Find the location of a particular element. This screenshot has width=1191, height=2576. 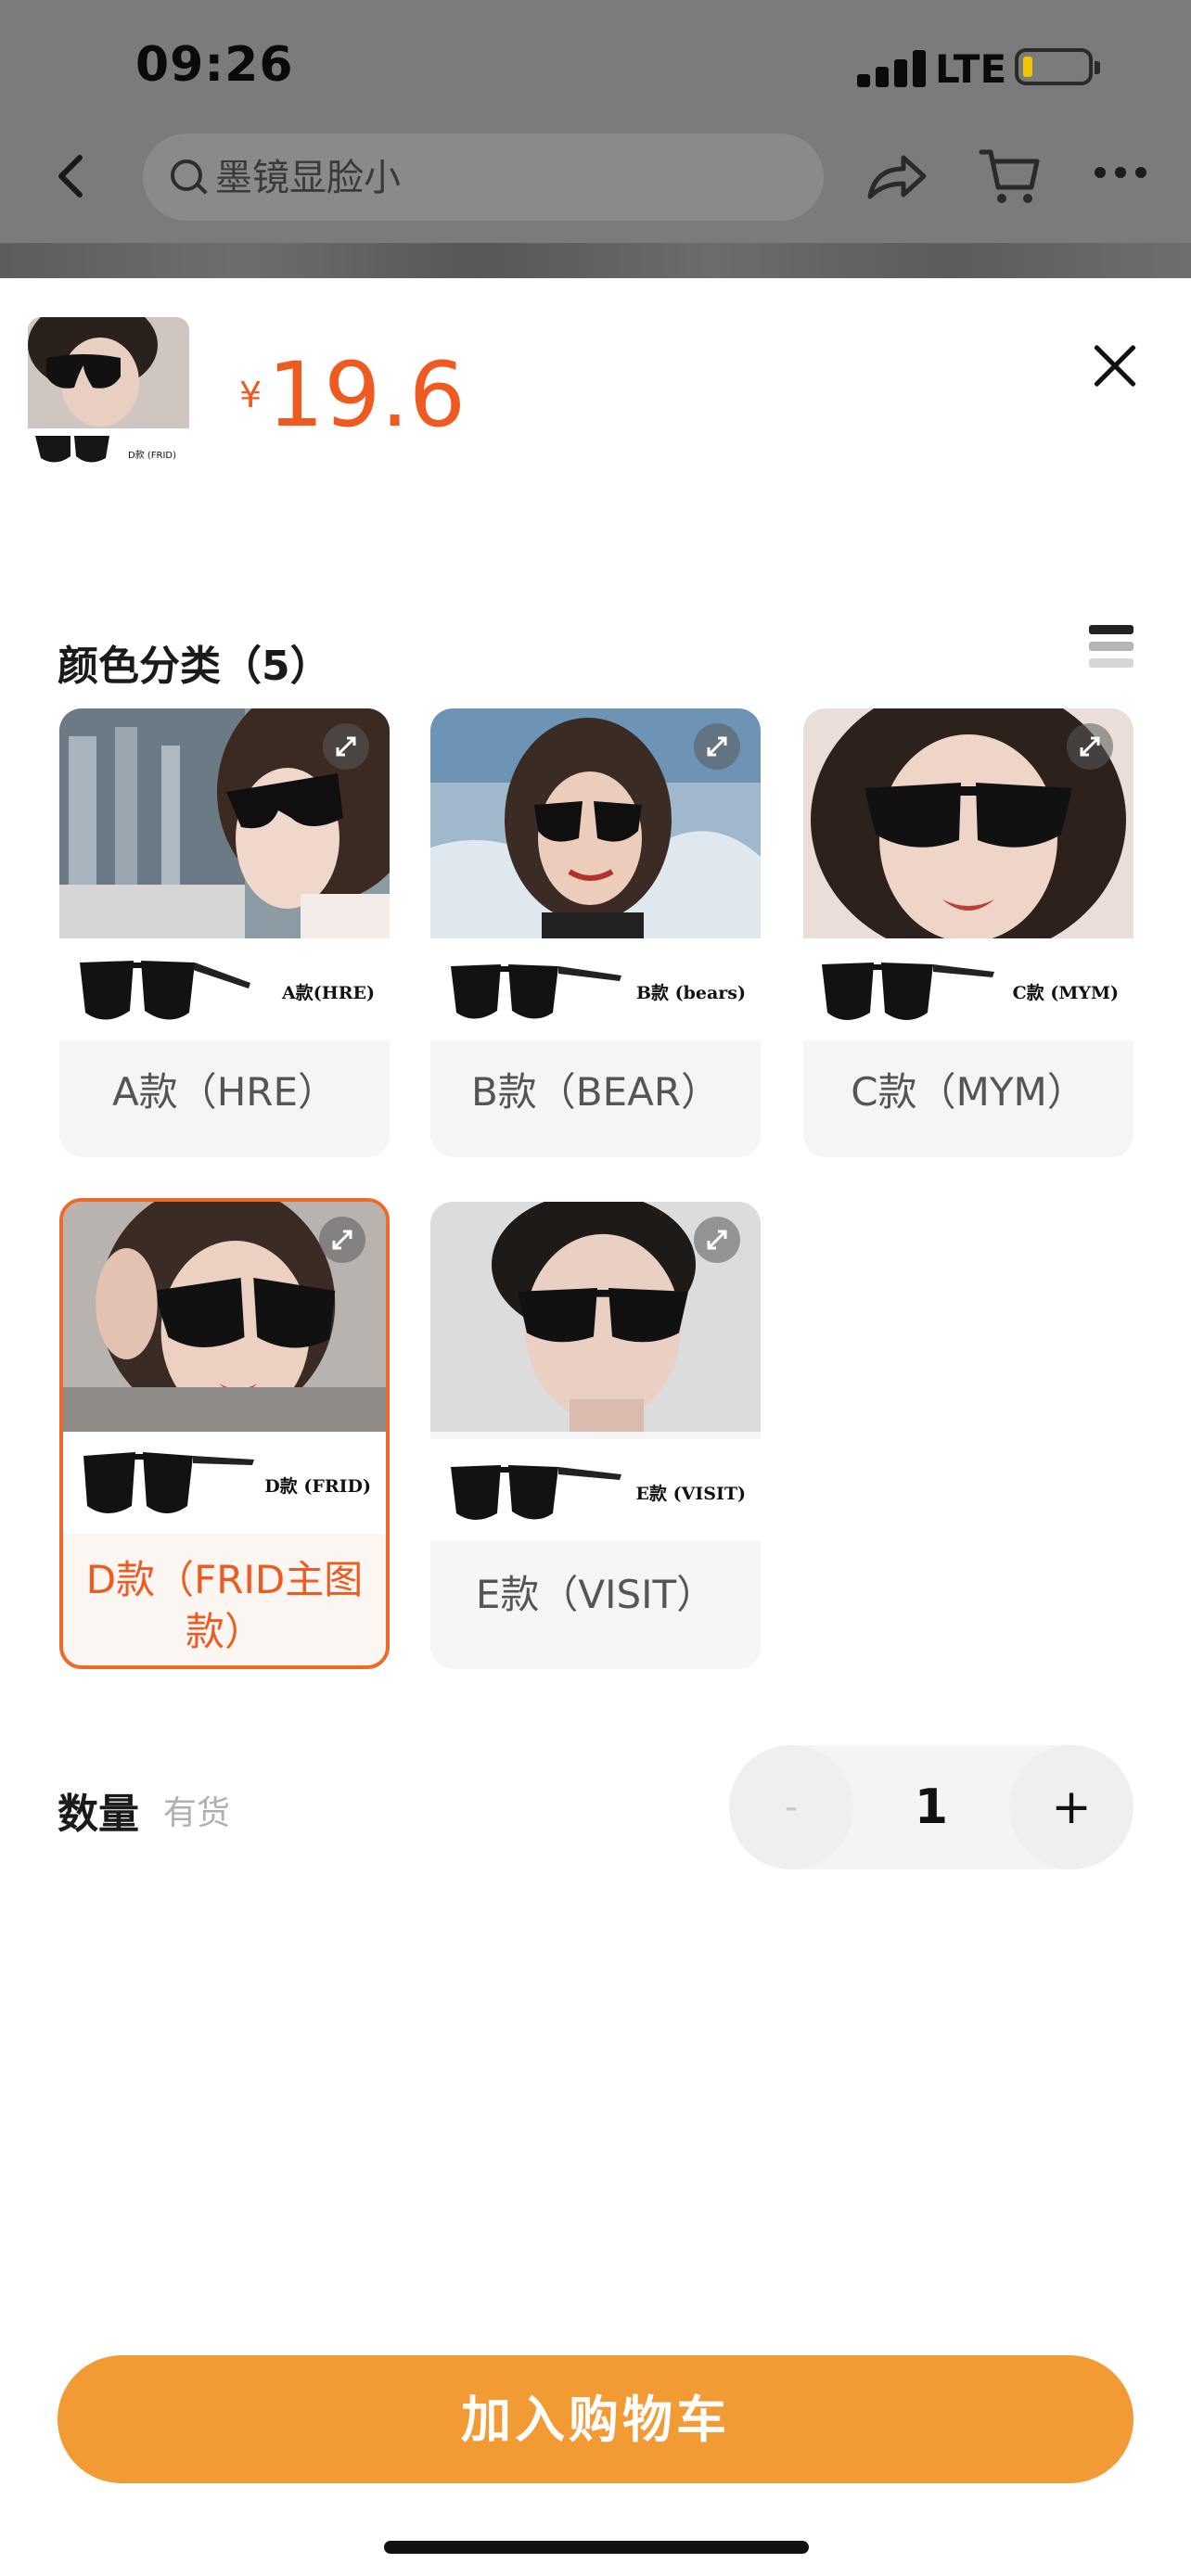

variant-label: C款（MYM） is located at coordinates (969, 1092).